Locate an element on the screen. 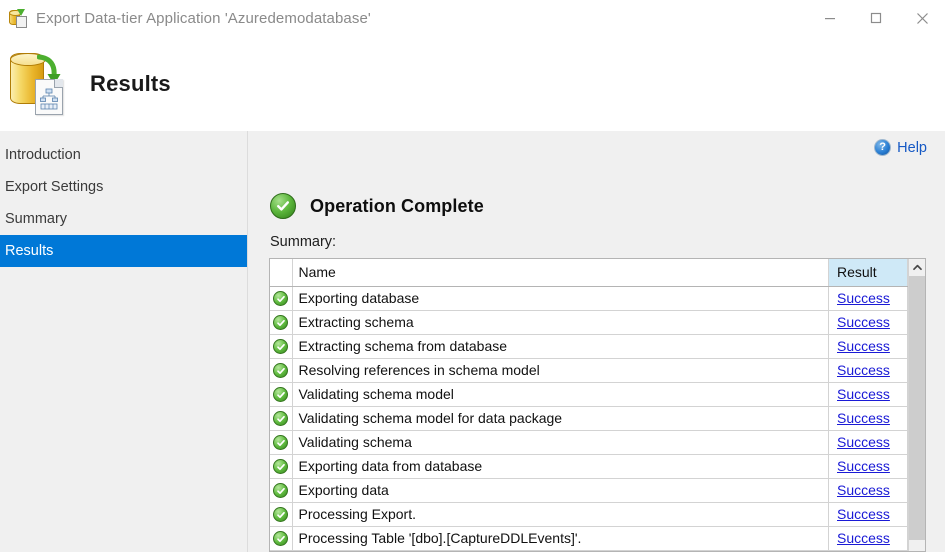 The height and width of the screenshot is (552, 945). table-header-row: Name Result is located at coordinates (589, 273).